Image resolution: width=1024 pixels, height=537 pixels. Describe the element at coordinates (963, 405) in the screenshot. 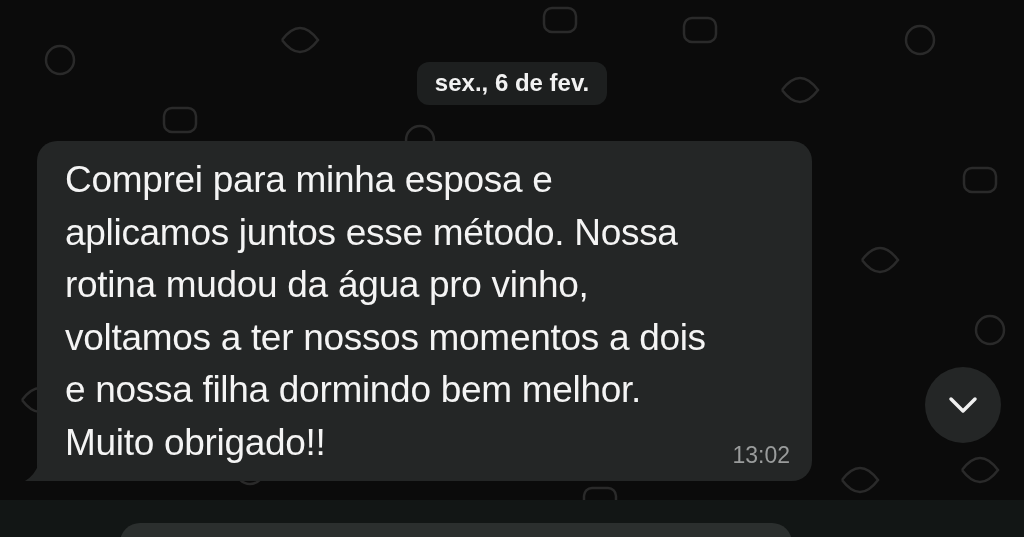

I see `chevron-down-icon` at that location.